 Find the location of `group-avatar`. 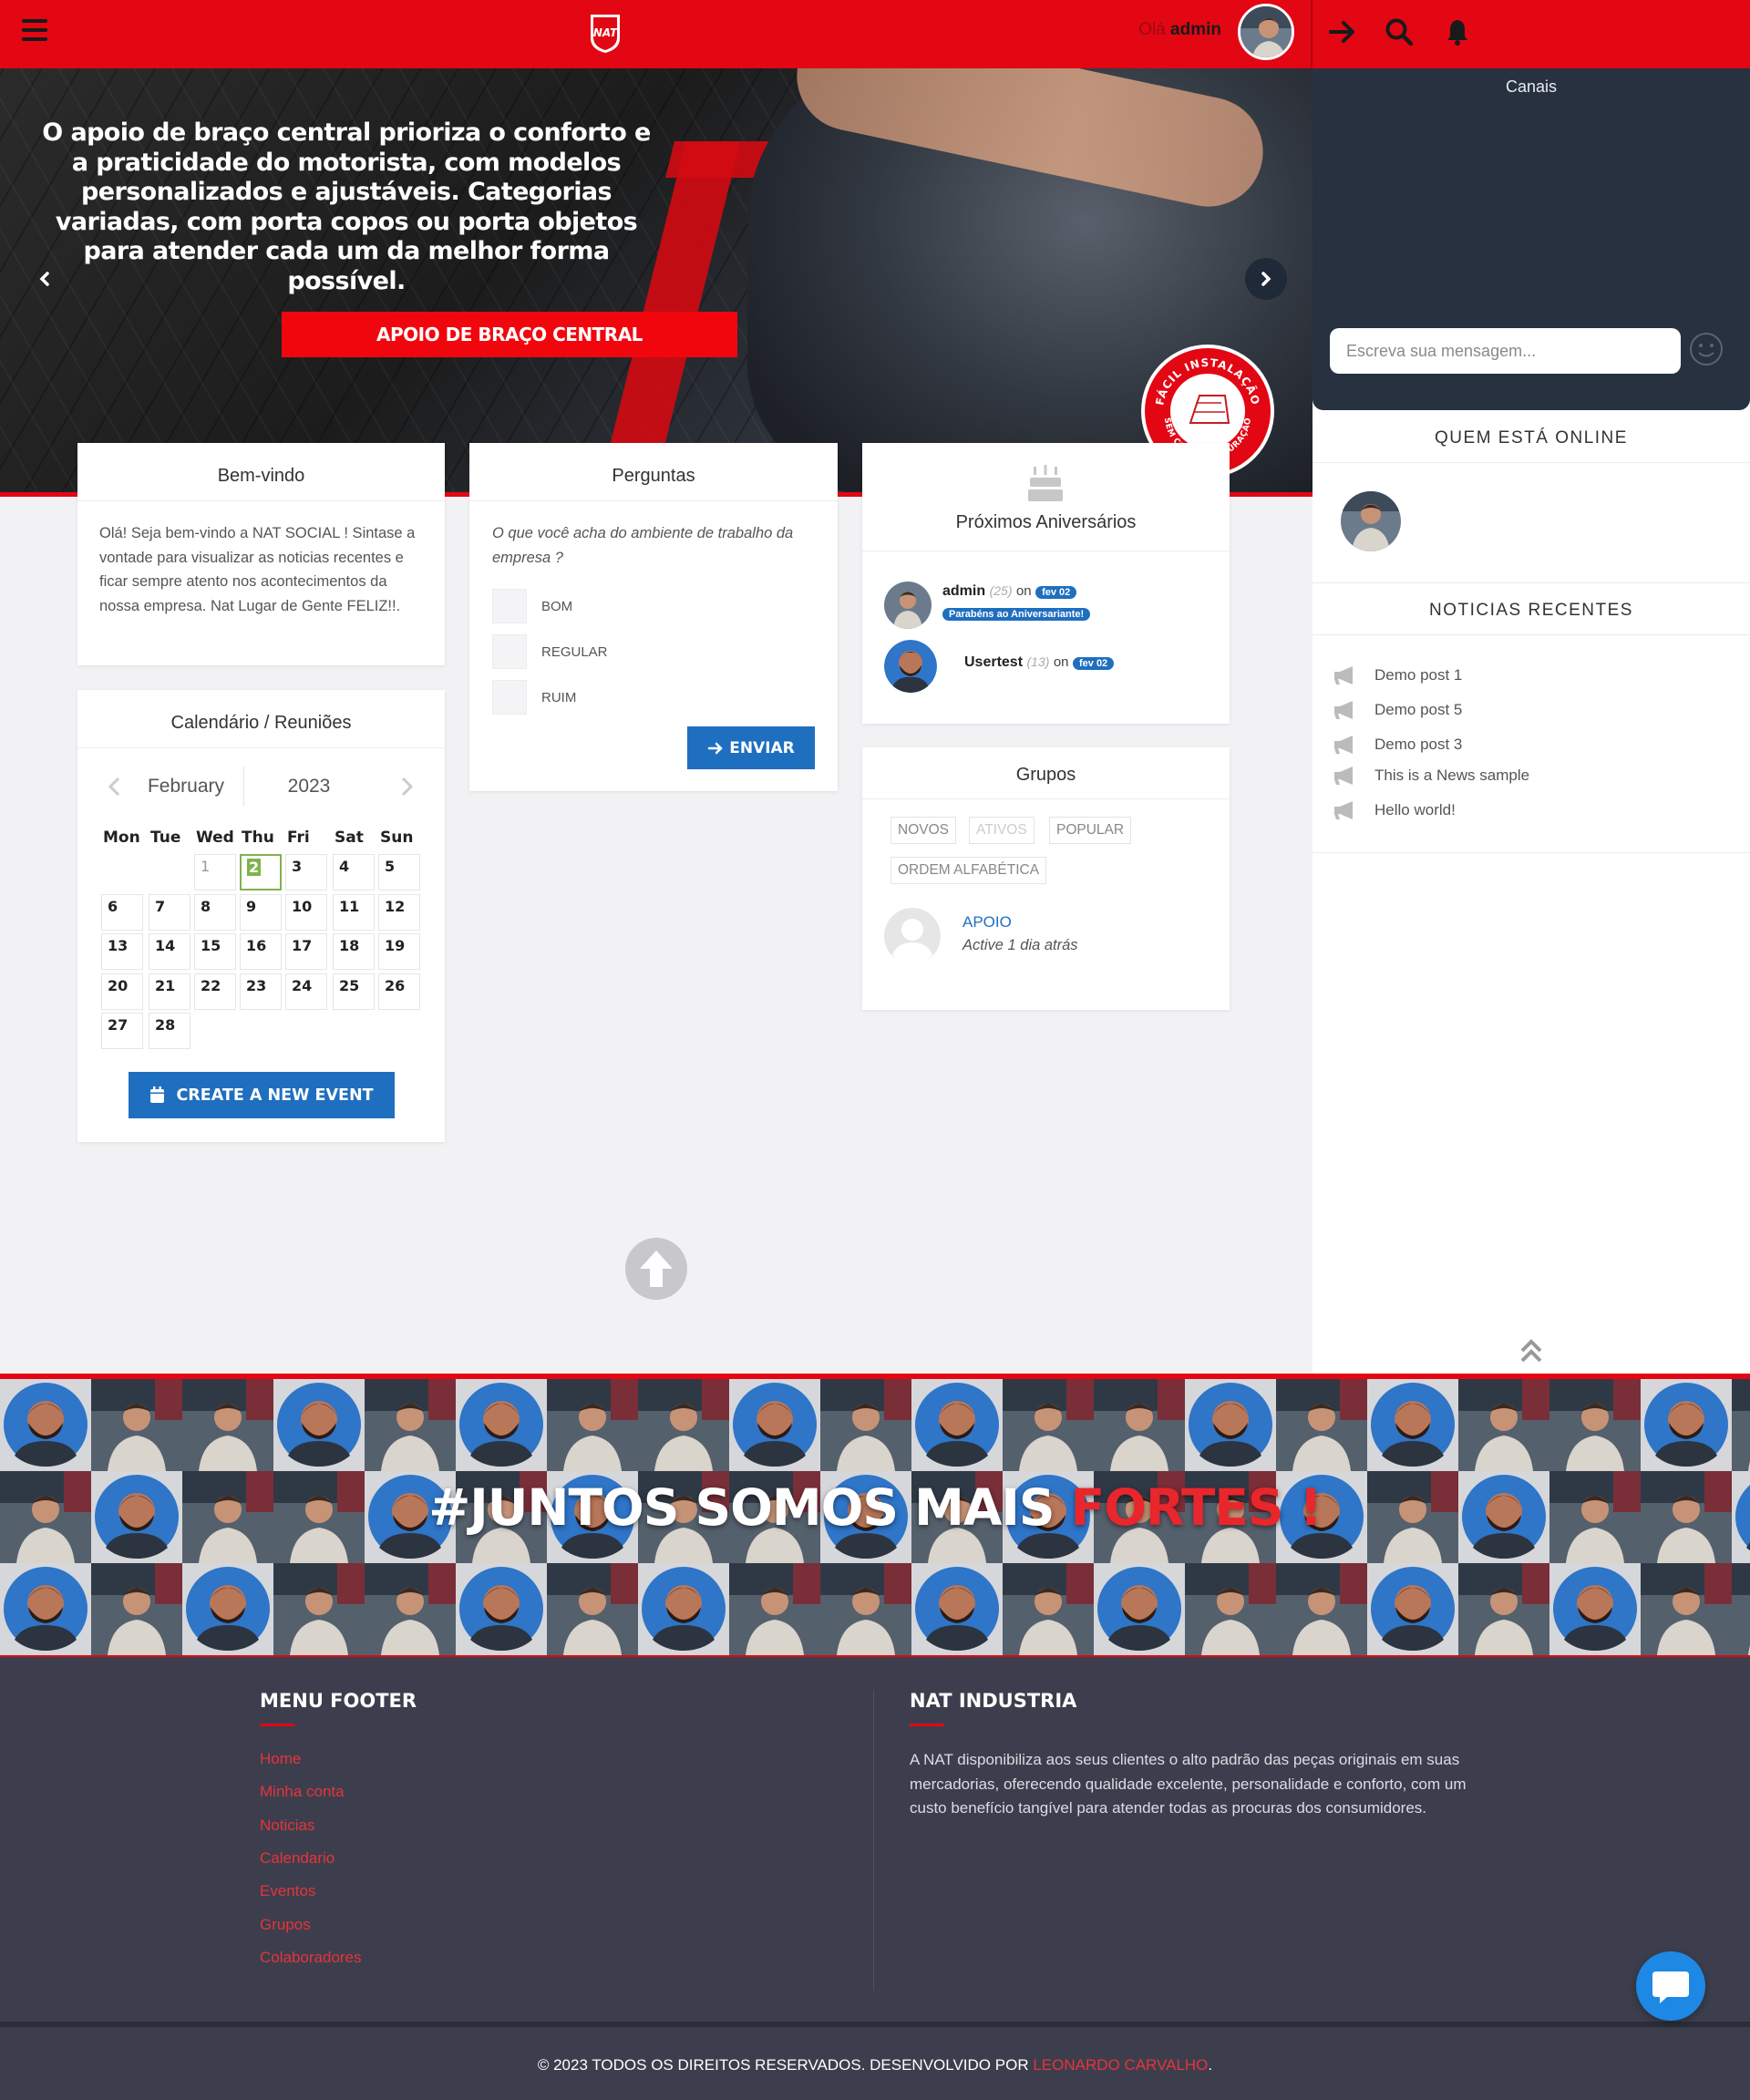

group-avatar is located at coordinates (913, 936).